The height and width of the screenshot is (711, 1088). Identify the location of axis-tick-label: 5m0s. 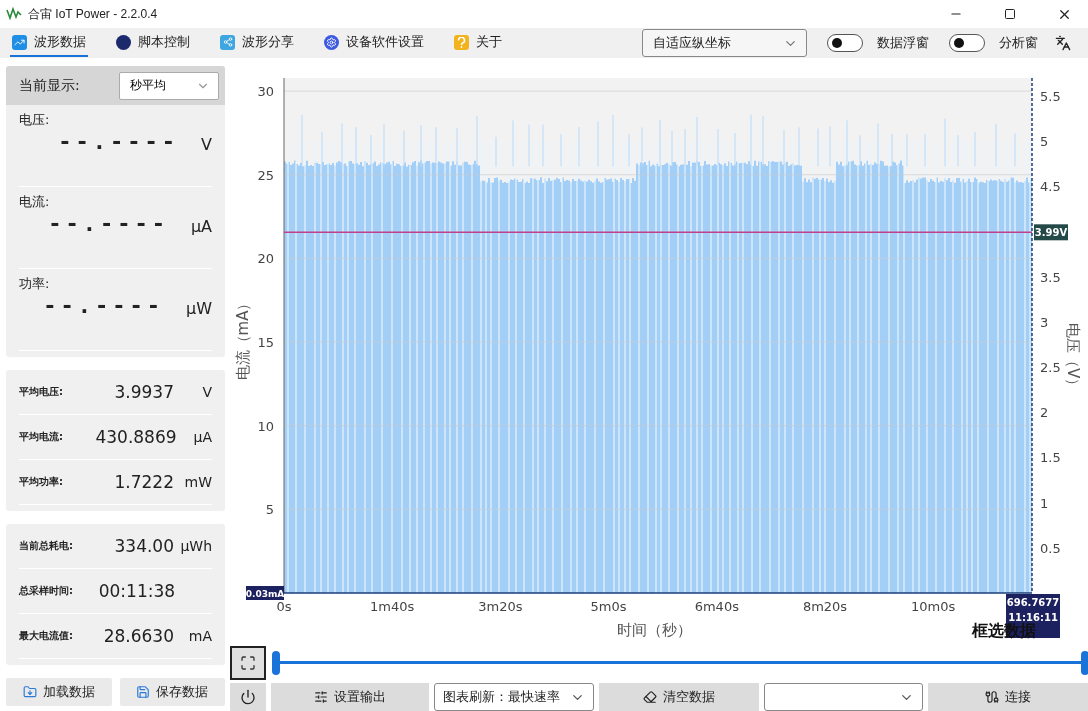
(608, 606).